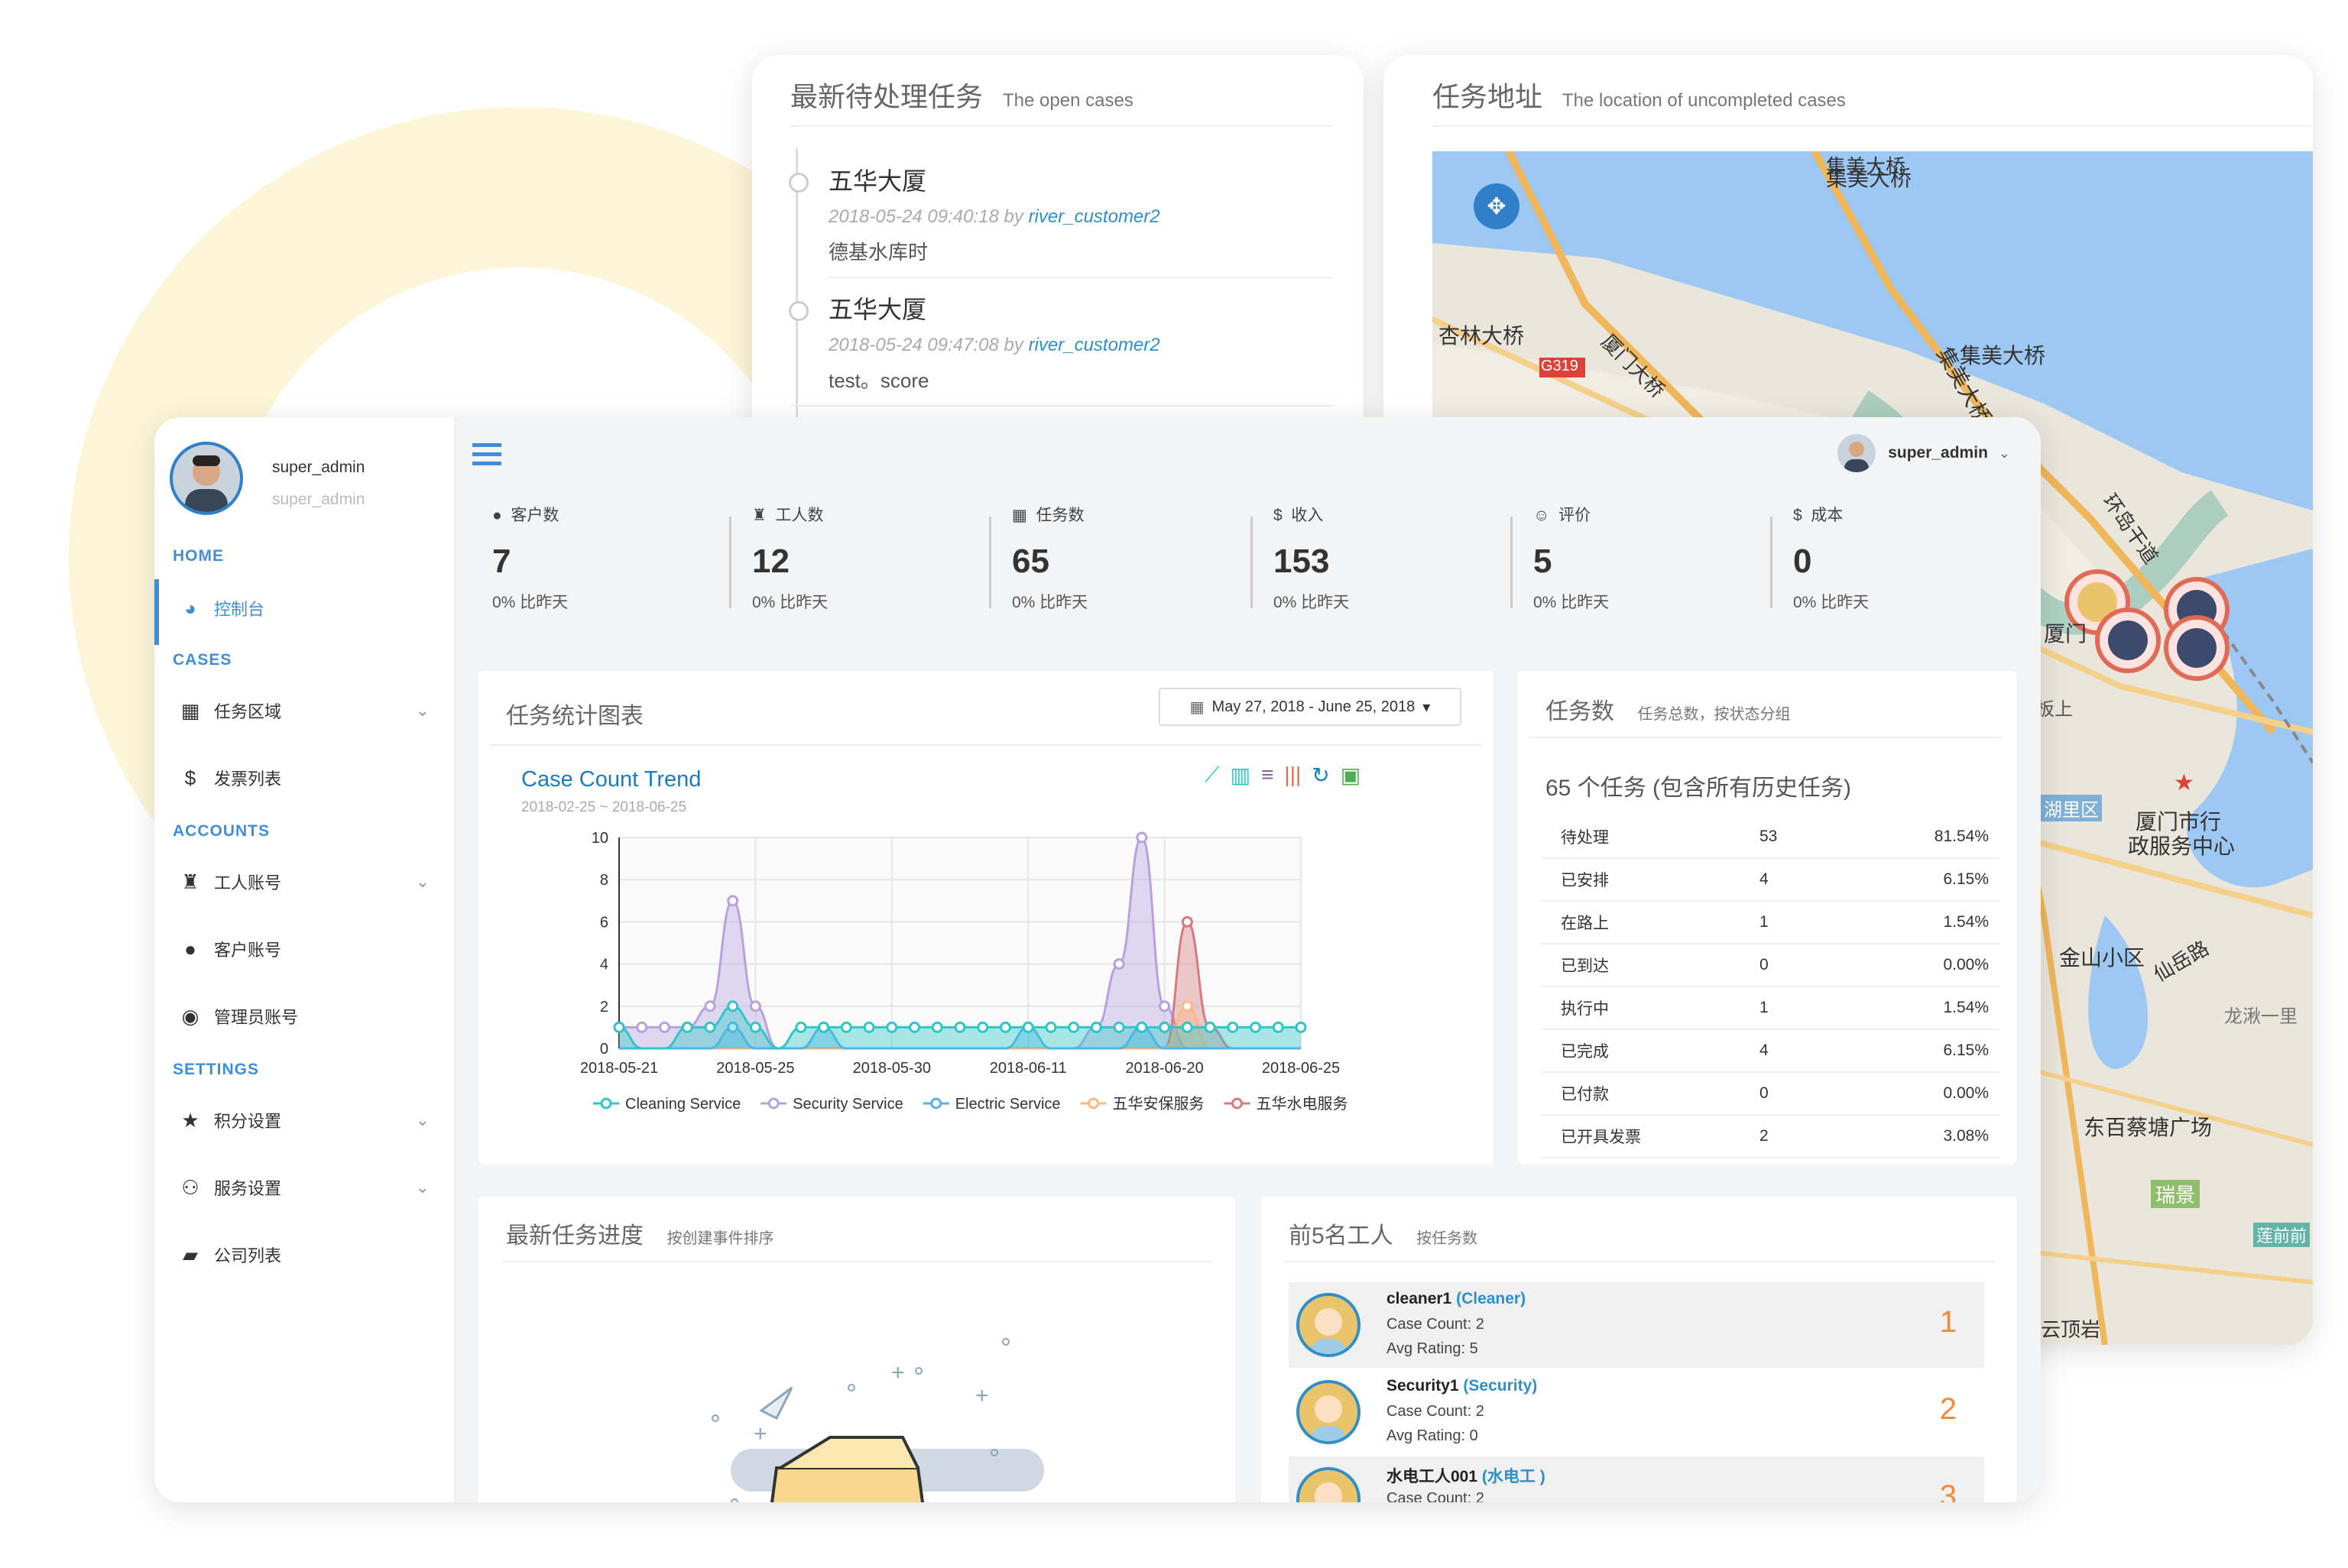  Describe the element at coordinates (1923, 453) in the screenshot. I see `user-menu: super_admin ⌄` at that location.